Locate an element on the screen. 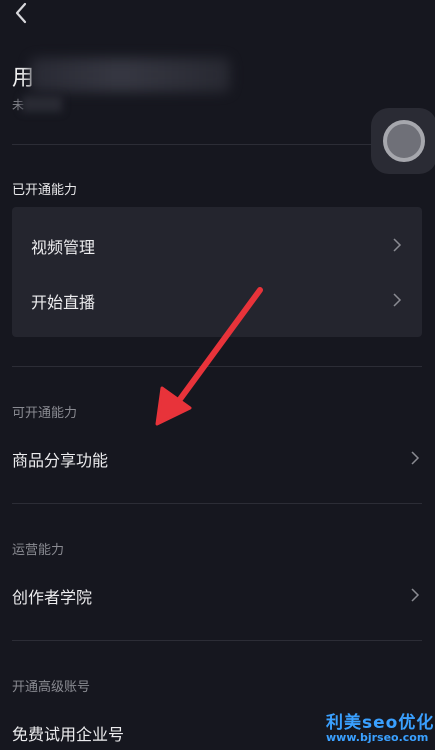  list-item-label: 创作者学院 is located at coordinates (52, 597).